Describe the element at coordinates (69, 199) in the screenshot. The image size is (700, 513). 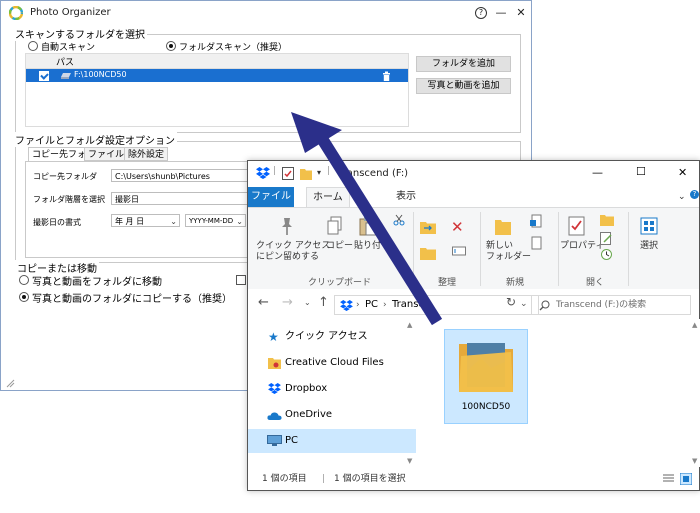
I see `folder-hierarchy-label: フォルダ階層を選択` at that location.